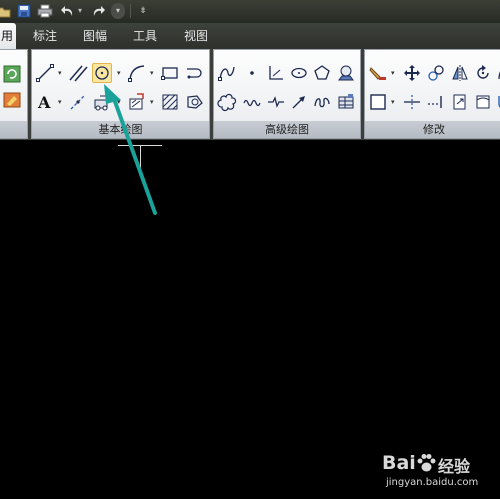  Describe the element at coordinates (426, 463) in the screenshot. I see `paw-logo-icon` at that location.